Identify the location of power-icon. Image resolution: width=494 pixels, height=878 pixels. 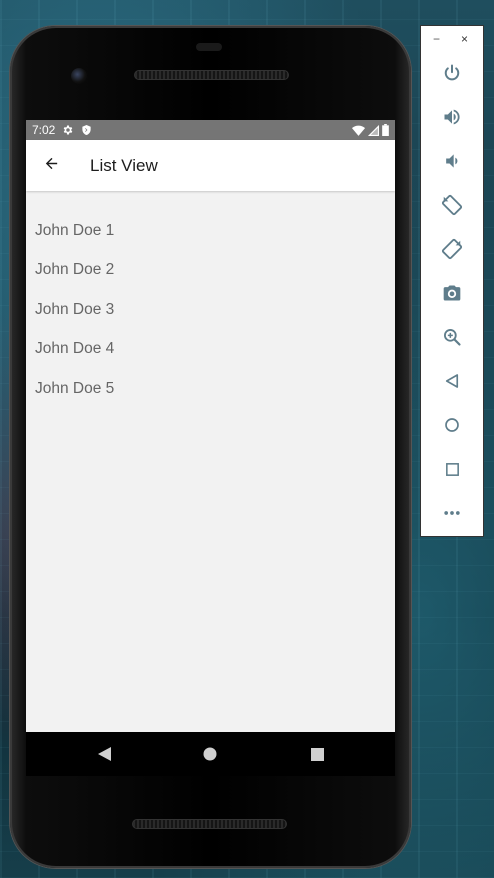
(452, 73).